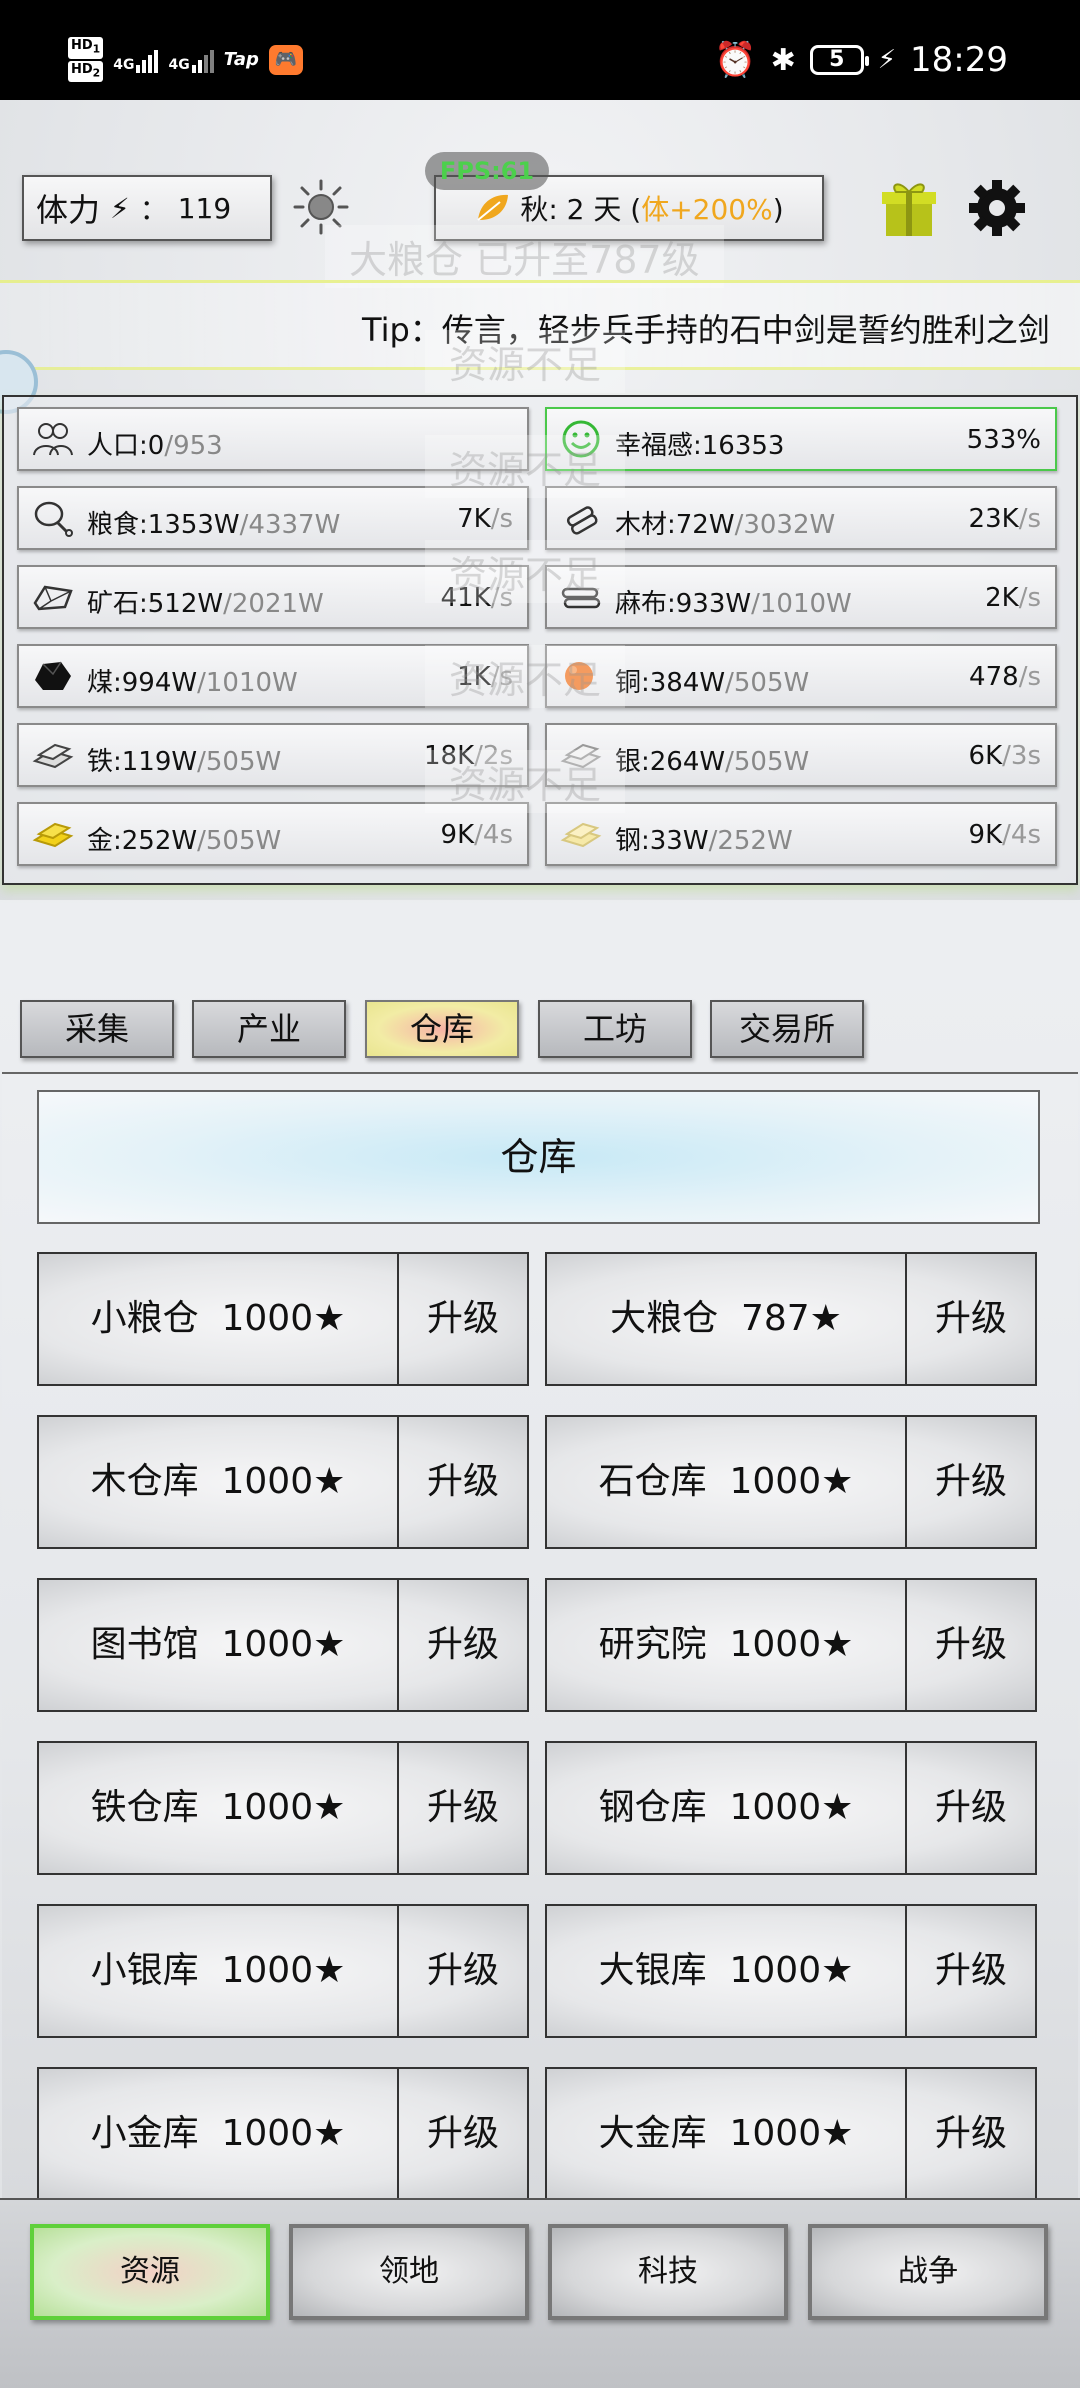 This screenshot has height=2388, width=1080. I want to click on building-name: 石仓库 1000★, so click(727, 1482).